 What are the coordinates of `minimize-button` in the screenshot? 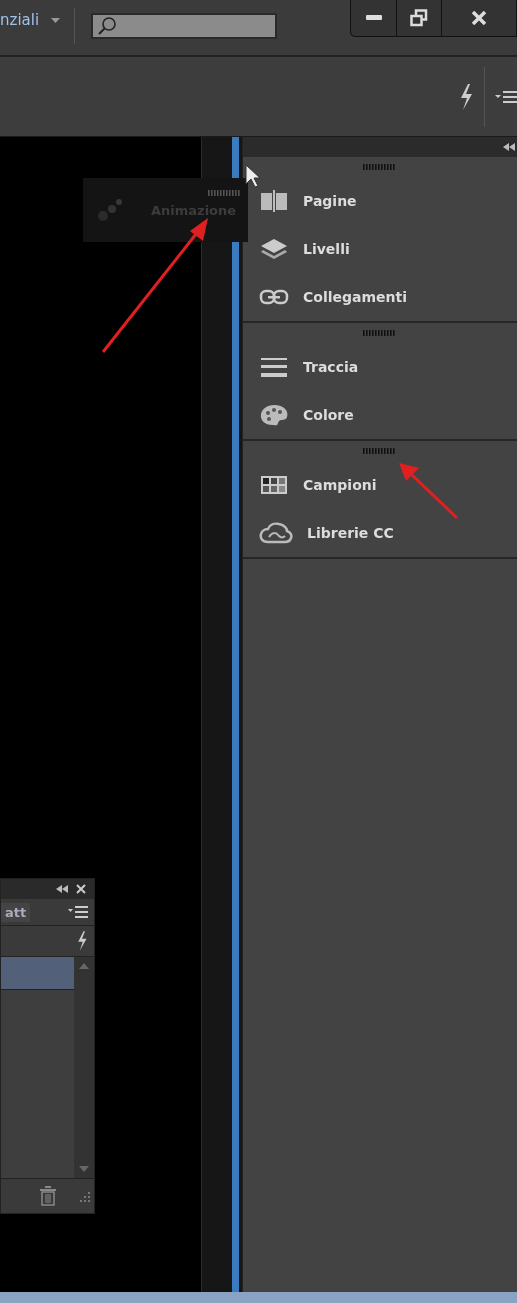 It's located at (373, 18).